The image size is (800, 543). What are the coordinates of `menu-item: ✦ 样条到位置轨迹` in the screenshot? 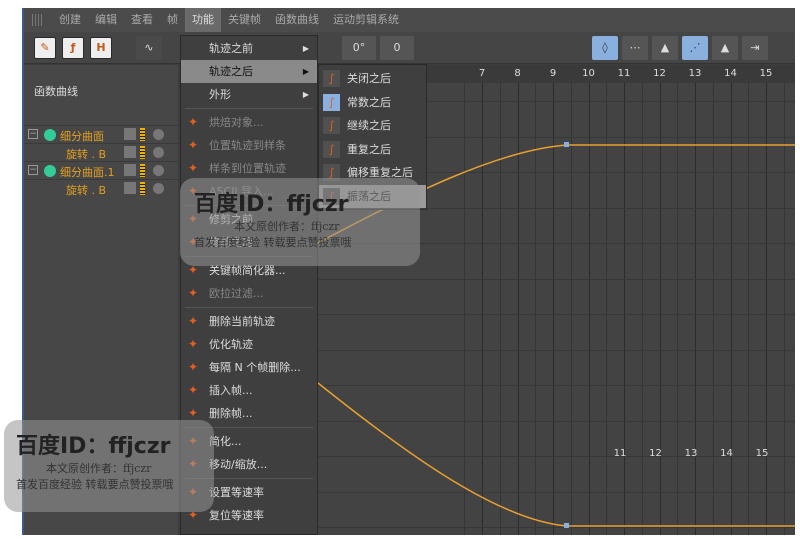 It's located at (249, 168).